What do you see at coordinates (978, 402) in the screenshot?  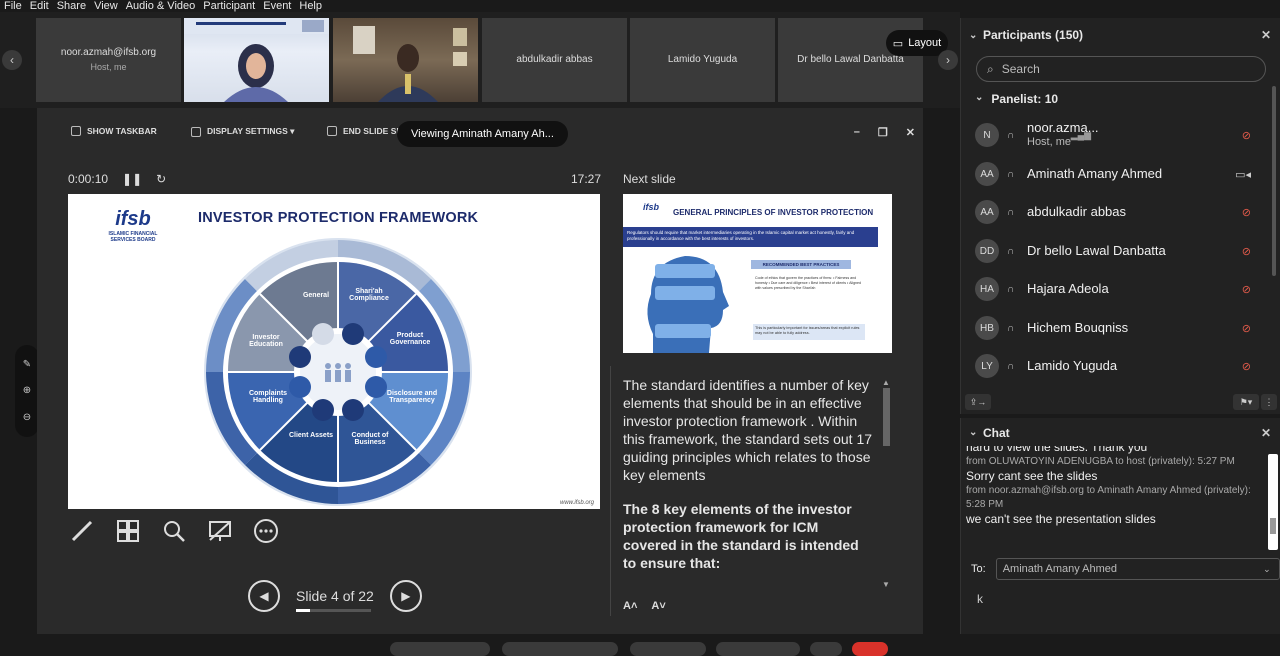 I see `share-participants-icon: ⇪→` at bounding box center [978, 402].